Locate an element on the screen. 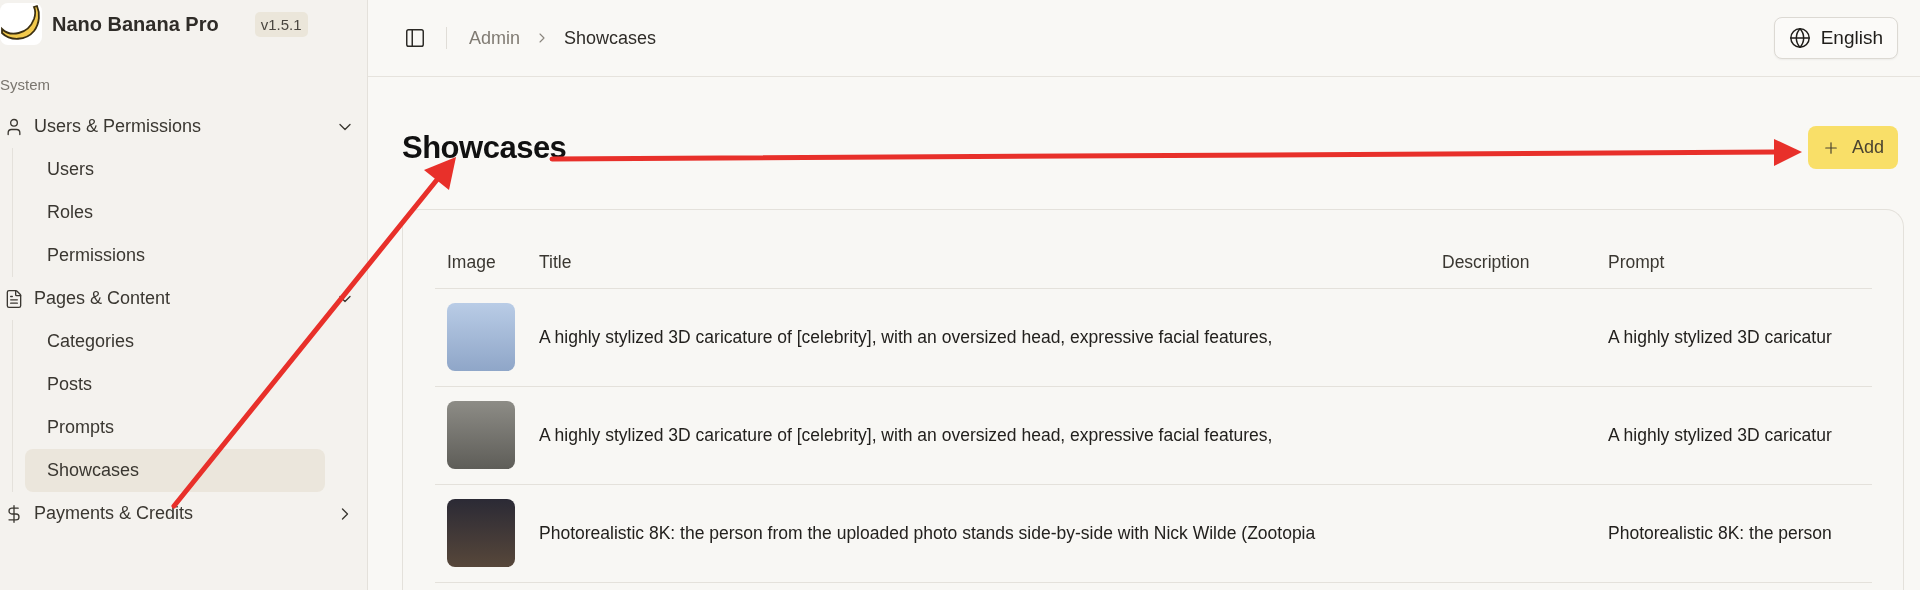 The height and width of the screenshot is (590, 1920). sidebar-group: Payments & Credits is located at coordinates (183, 513).